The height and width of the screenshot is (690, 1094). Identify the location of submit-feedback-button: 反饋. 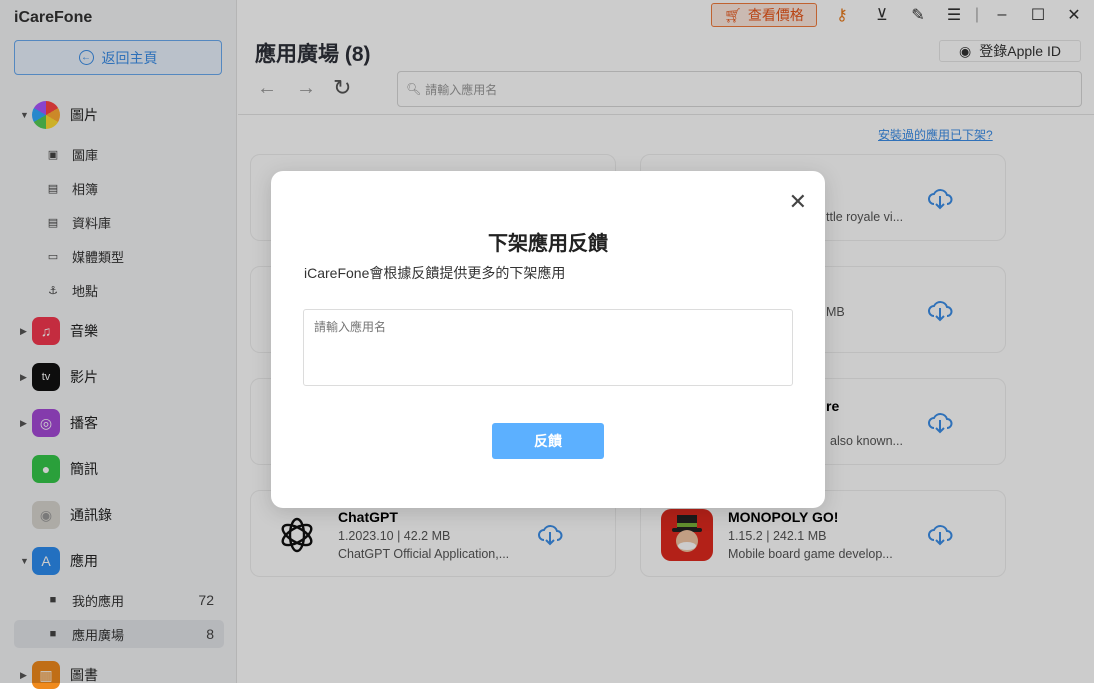
(548, 441).